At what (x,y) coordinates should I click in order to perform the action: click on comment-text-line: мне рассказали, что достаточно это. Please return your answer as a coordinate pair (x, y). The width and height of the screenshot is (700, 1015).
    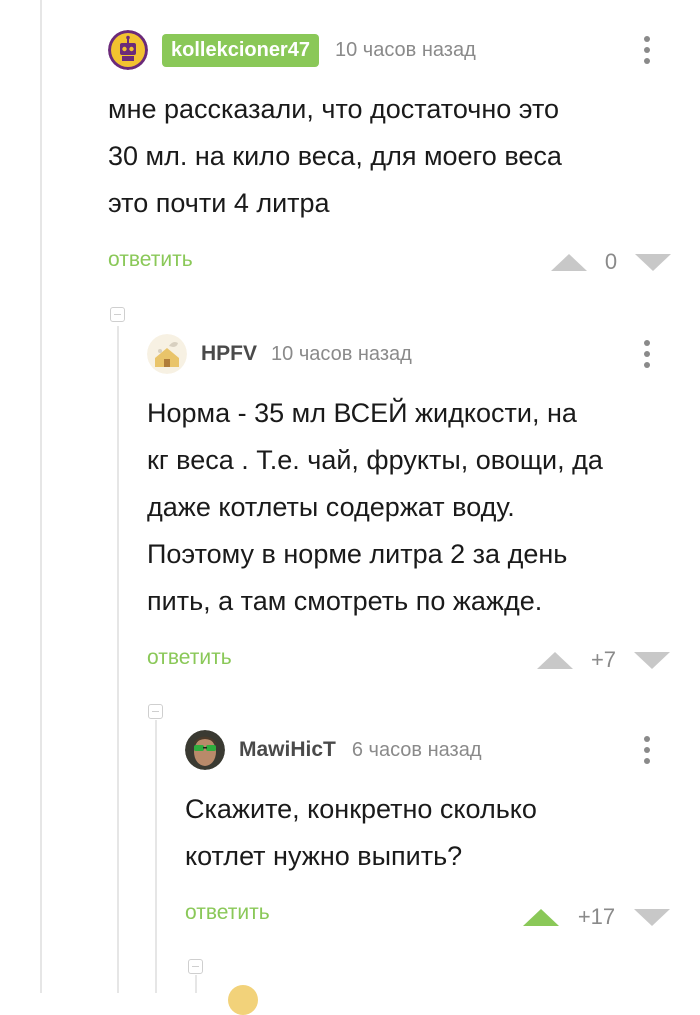
    Looking at the image, I should click on (334, 109).